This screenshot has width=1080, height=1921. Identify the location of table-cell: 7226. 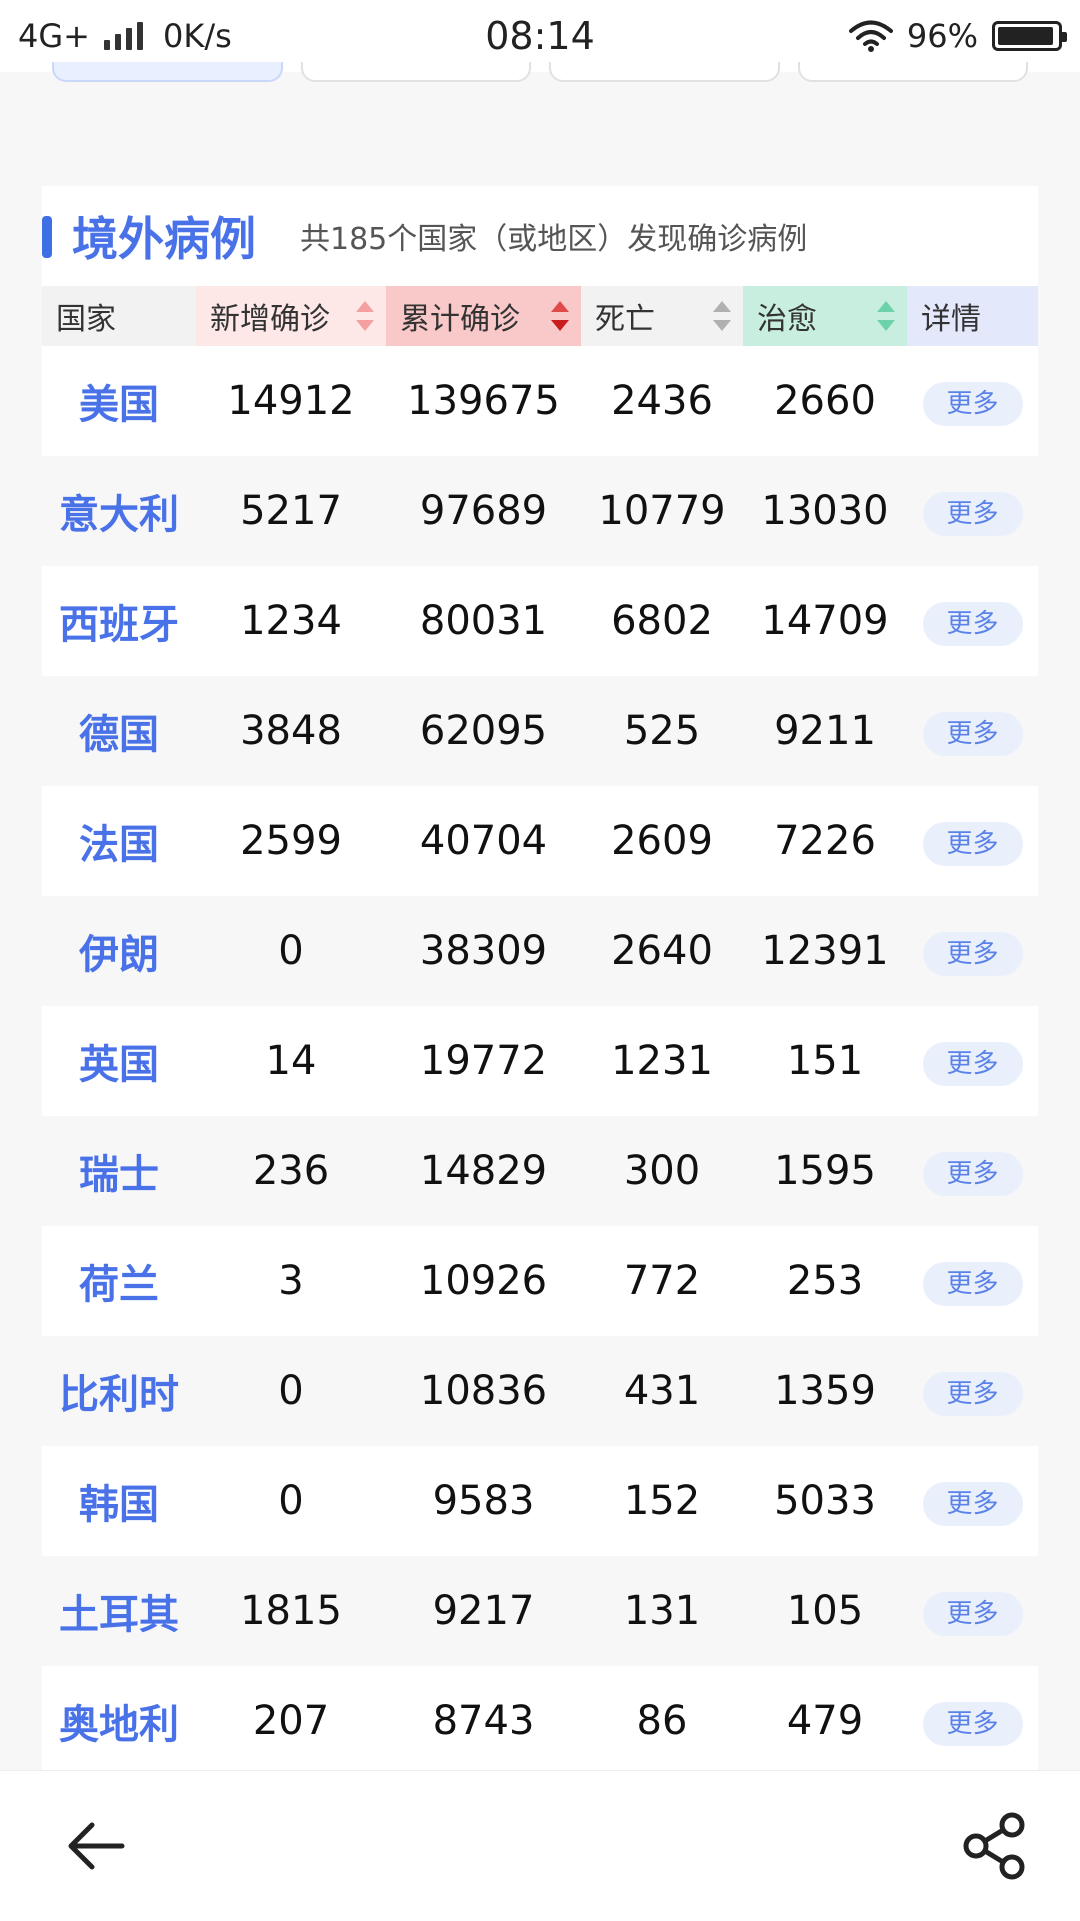
(825, 841).